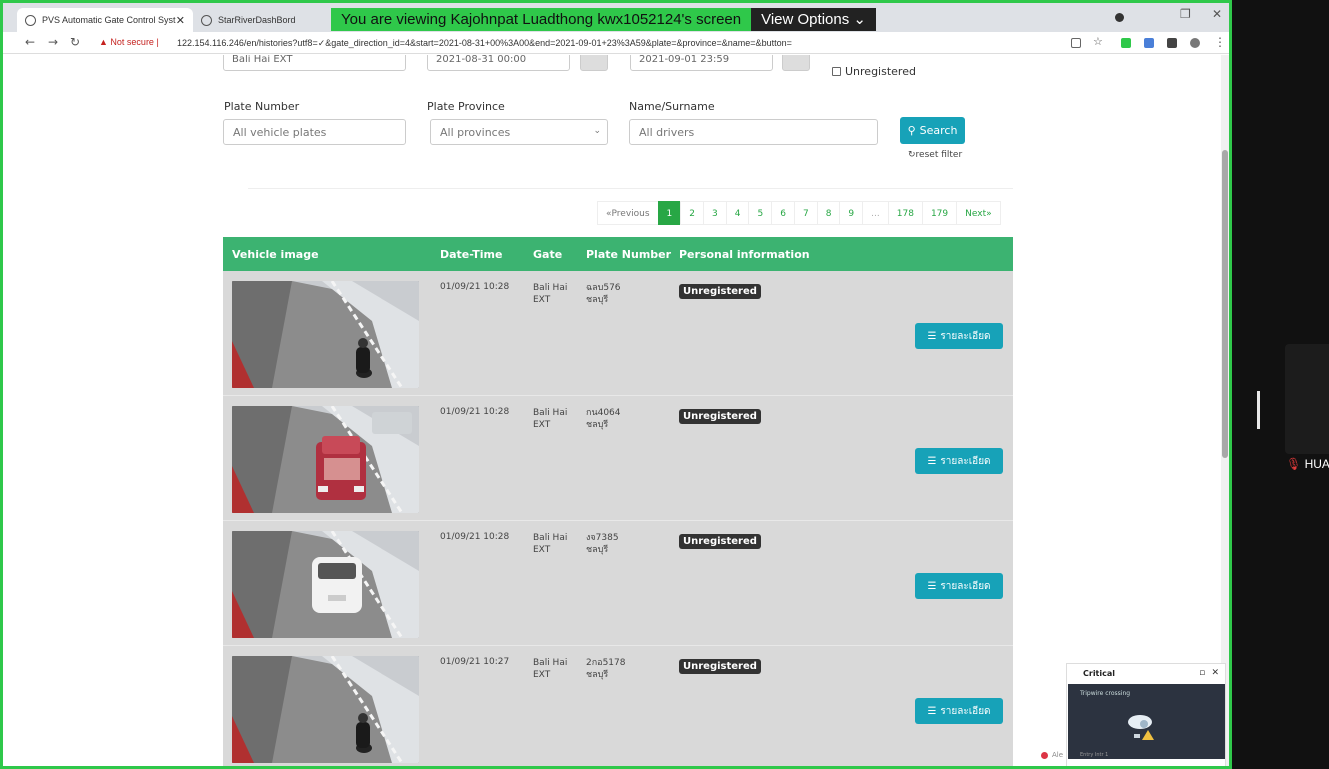 The image size is (1329, 769). Describe the element at coordinates (1172, 43) in the screenshot. I see `puzzle-icon` at that location.